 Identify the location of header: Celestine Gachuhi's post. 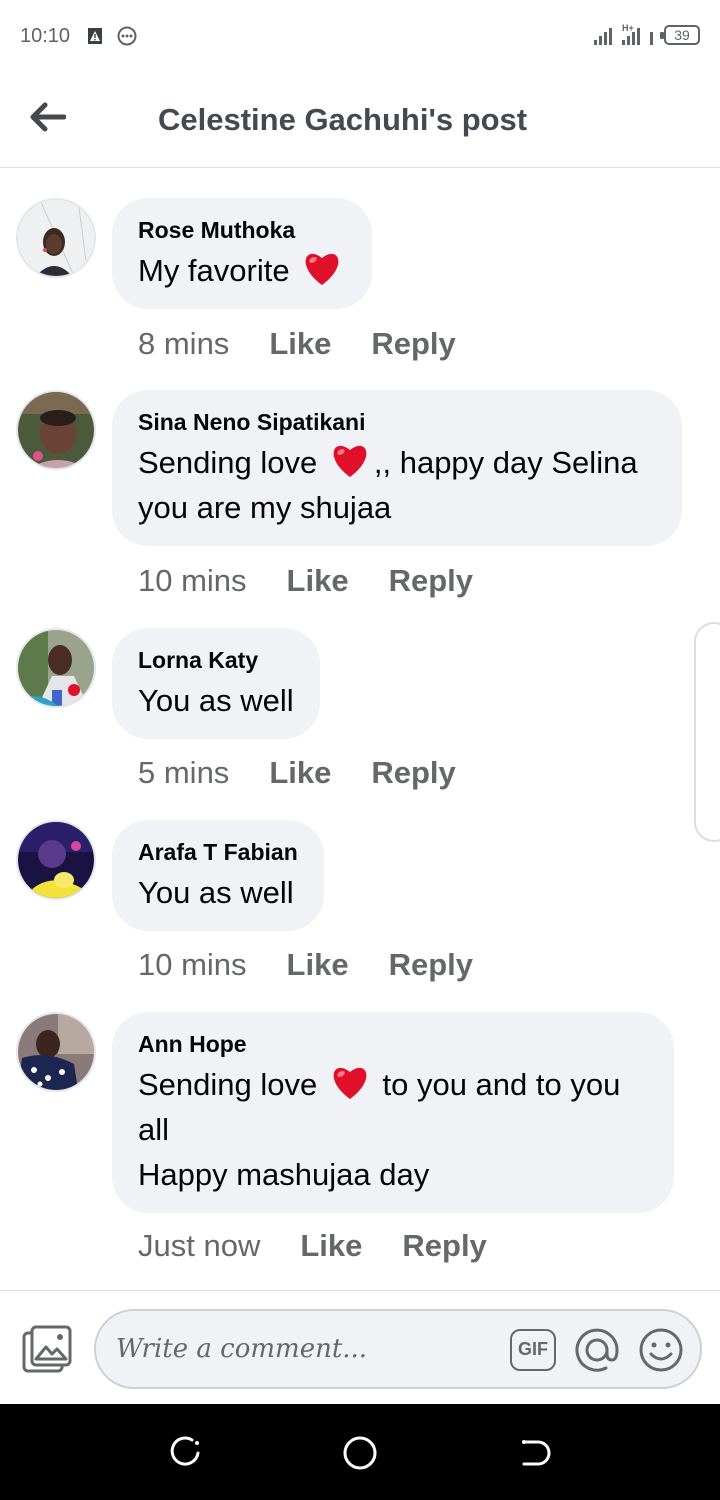
(360, 120).